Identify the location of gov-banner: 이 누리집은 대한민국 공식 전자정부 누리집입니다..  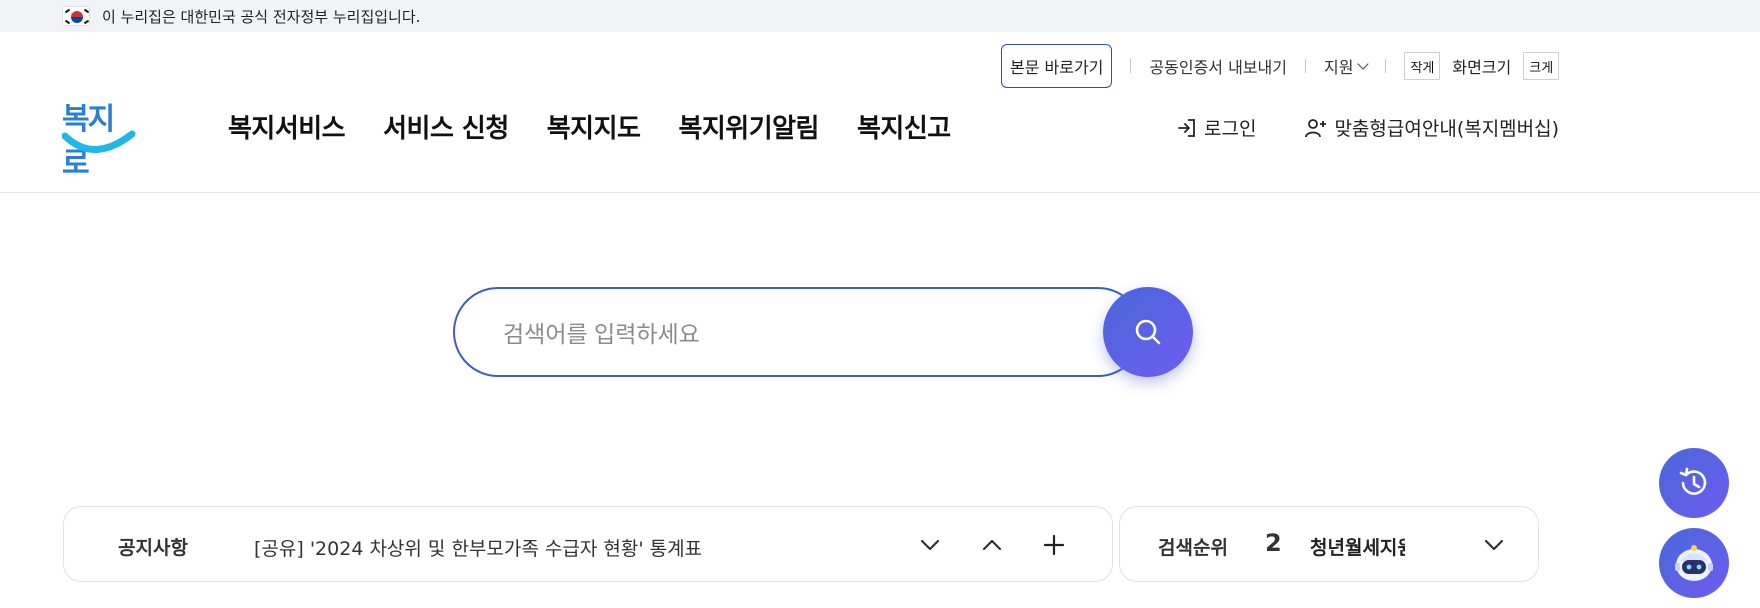
(880, 16).